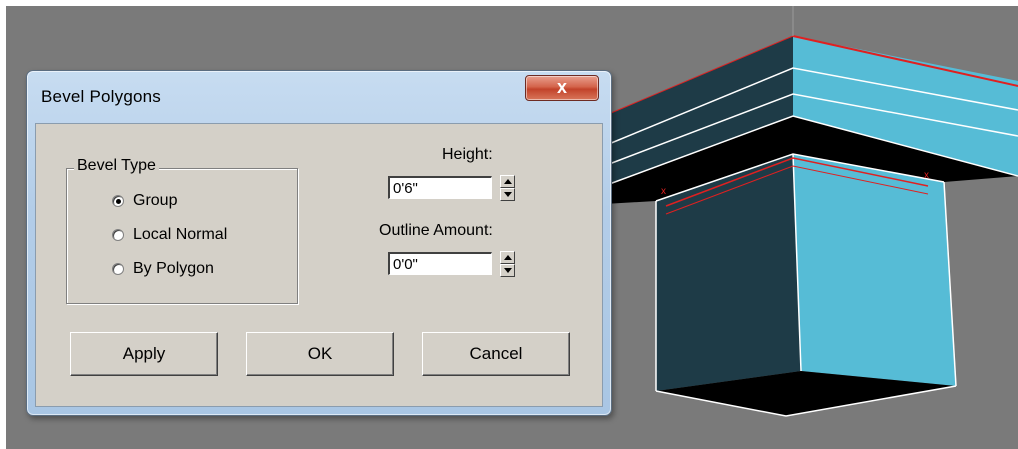 The image size is (1018, 449). What do you see at coordinates (467, 154) in the screenshot?
I see `height-label: Height:` at bounding box center [467, 154].